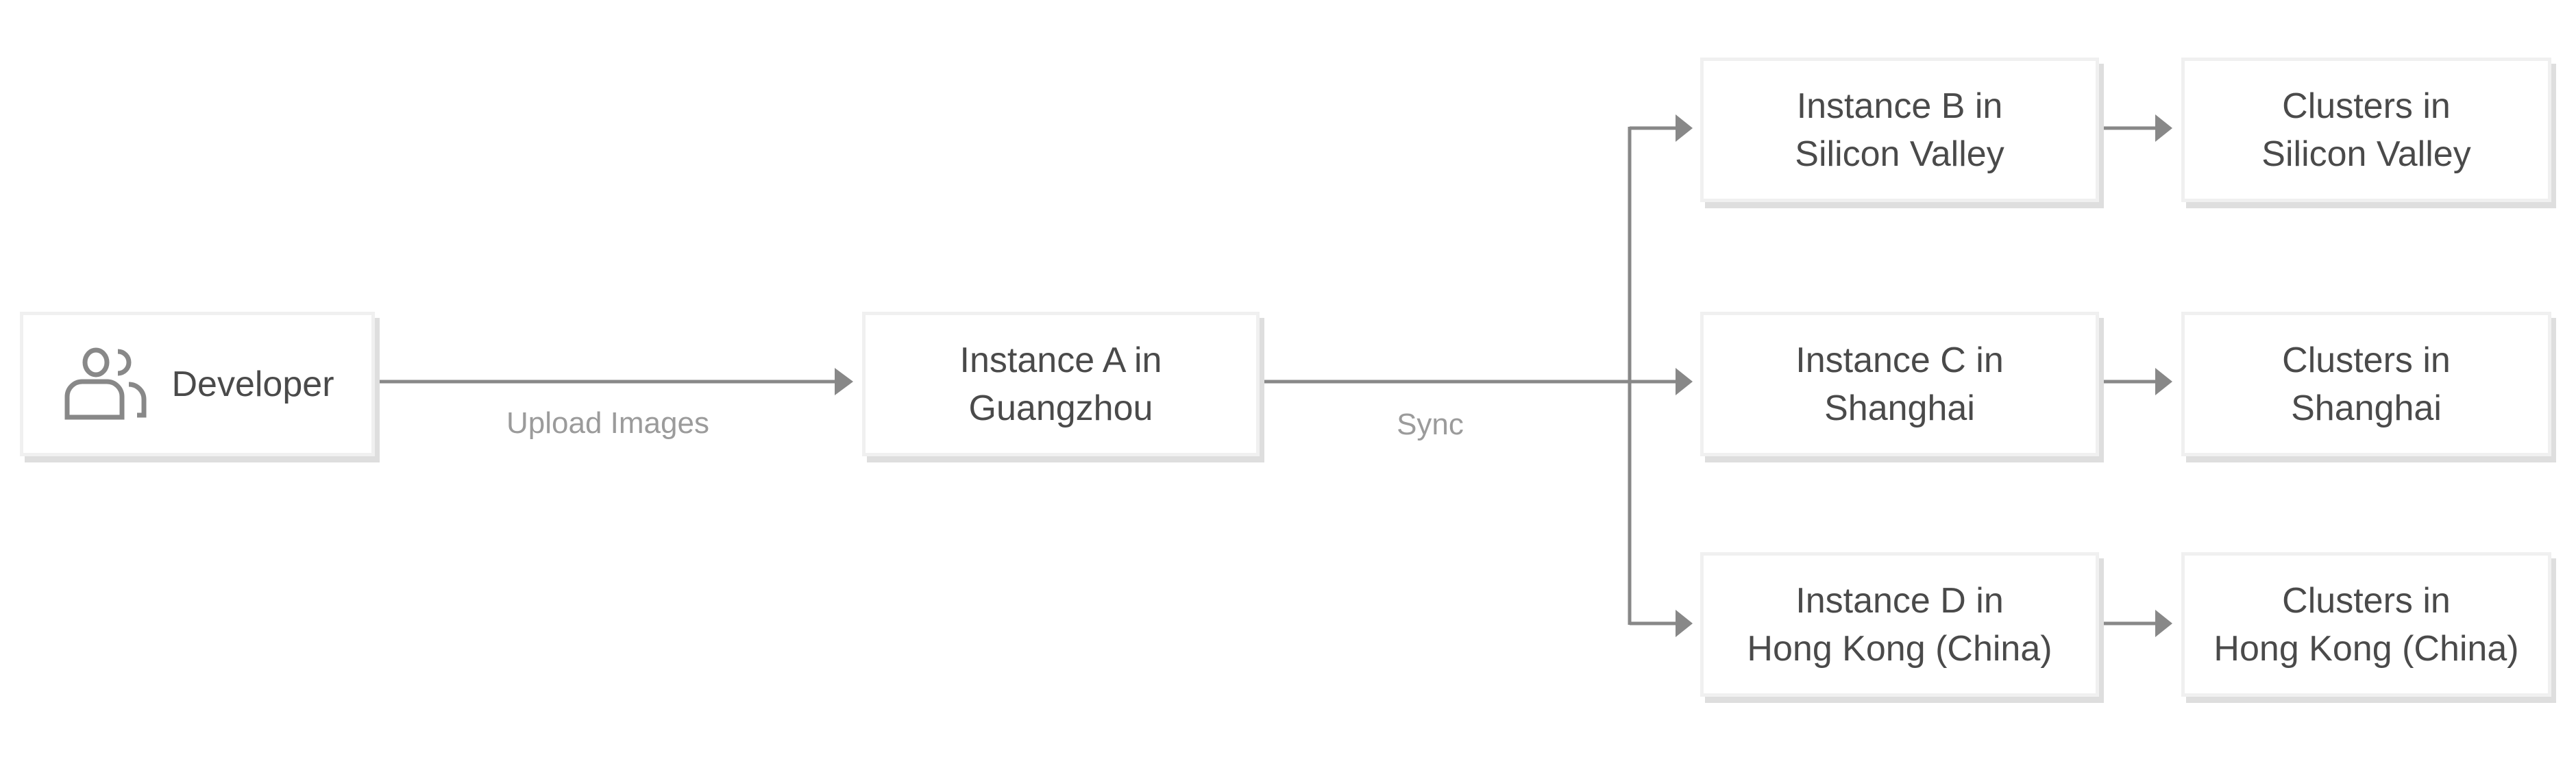 The image size is (2576, 768). What do you see at coordinates (2164, 381) in the screenshot?
I see `arrowhead-clusters-c` at bounding box center [2164, 381].